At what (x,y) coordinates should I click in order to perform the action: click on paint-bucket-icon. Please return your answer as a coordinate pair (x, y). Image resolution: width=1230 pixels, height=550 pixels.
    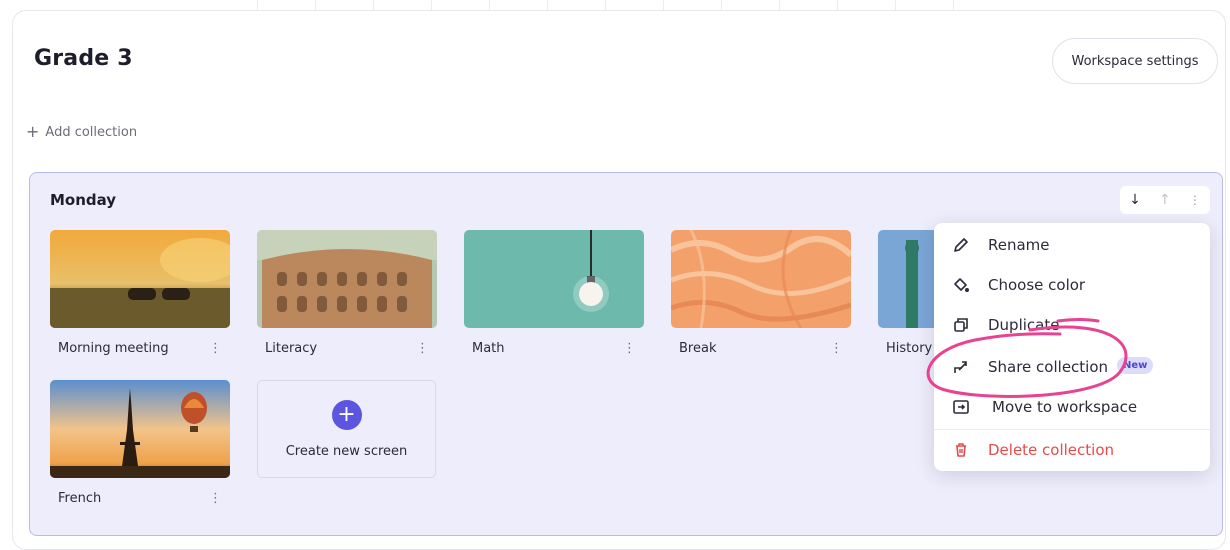
    Looking at the image, I should click on (961, 285).